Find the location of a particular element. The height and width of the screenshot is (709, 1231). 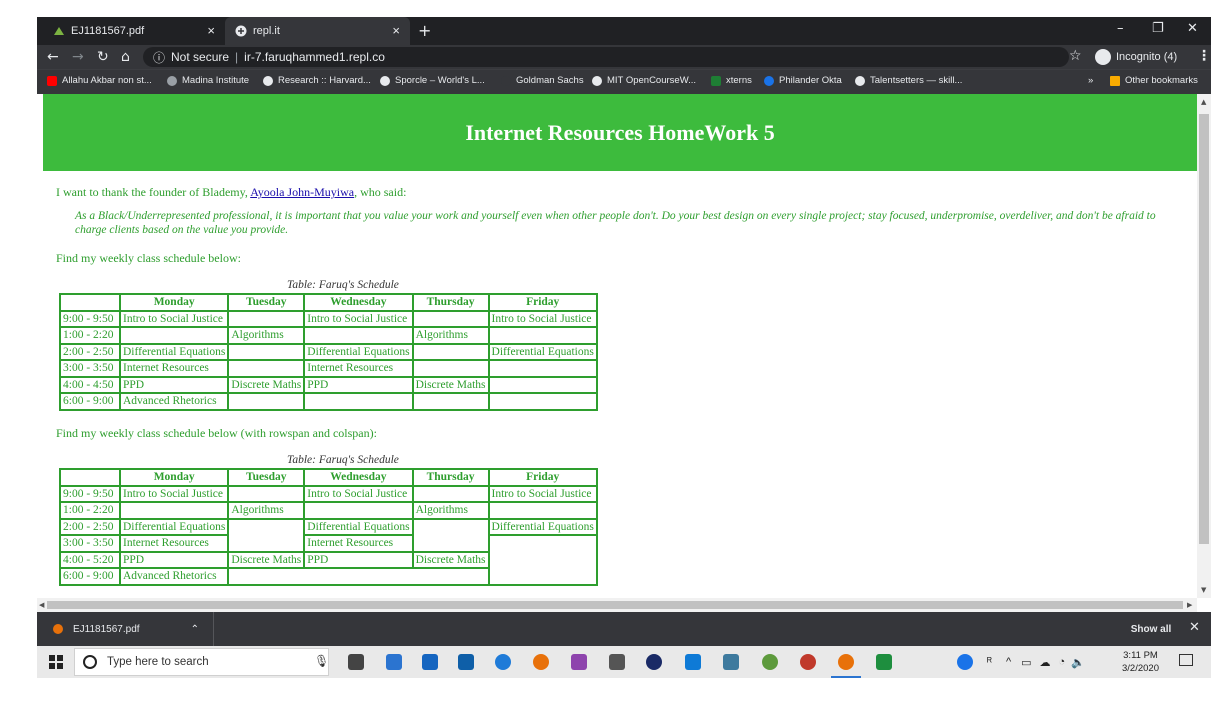

chevron-up-icon: ⌃ is located at coordinates (195, 629).